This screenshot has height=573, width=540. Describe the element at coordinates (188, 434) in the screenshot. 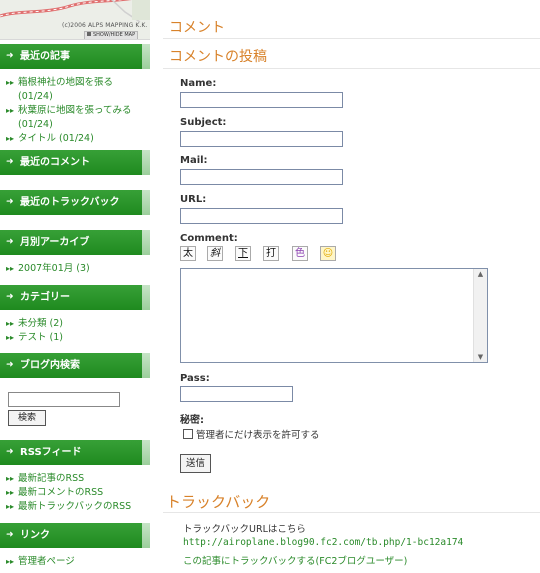

I see `secret-checkbox` at that location.